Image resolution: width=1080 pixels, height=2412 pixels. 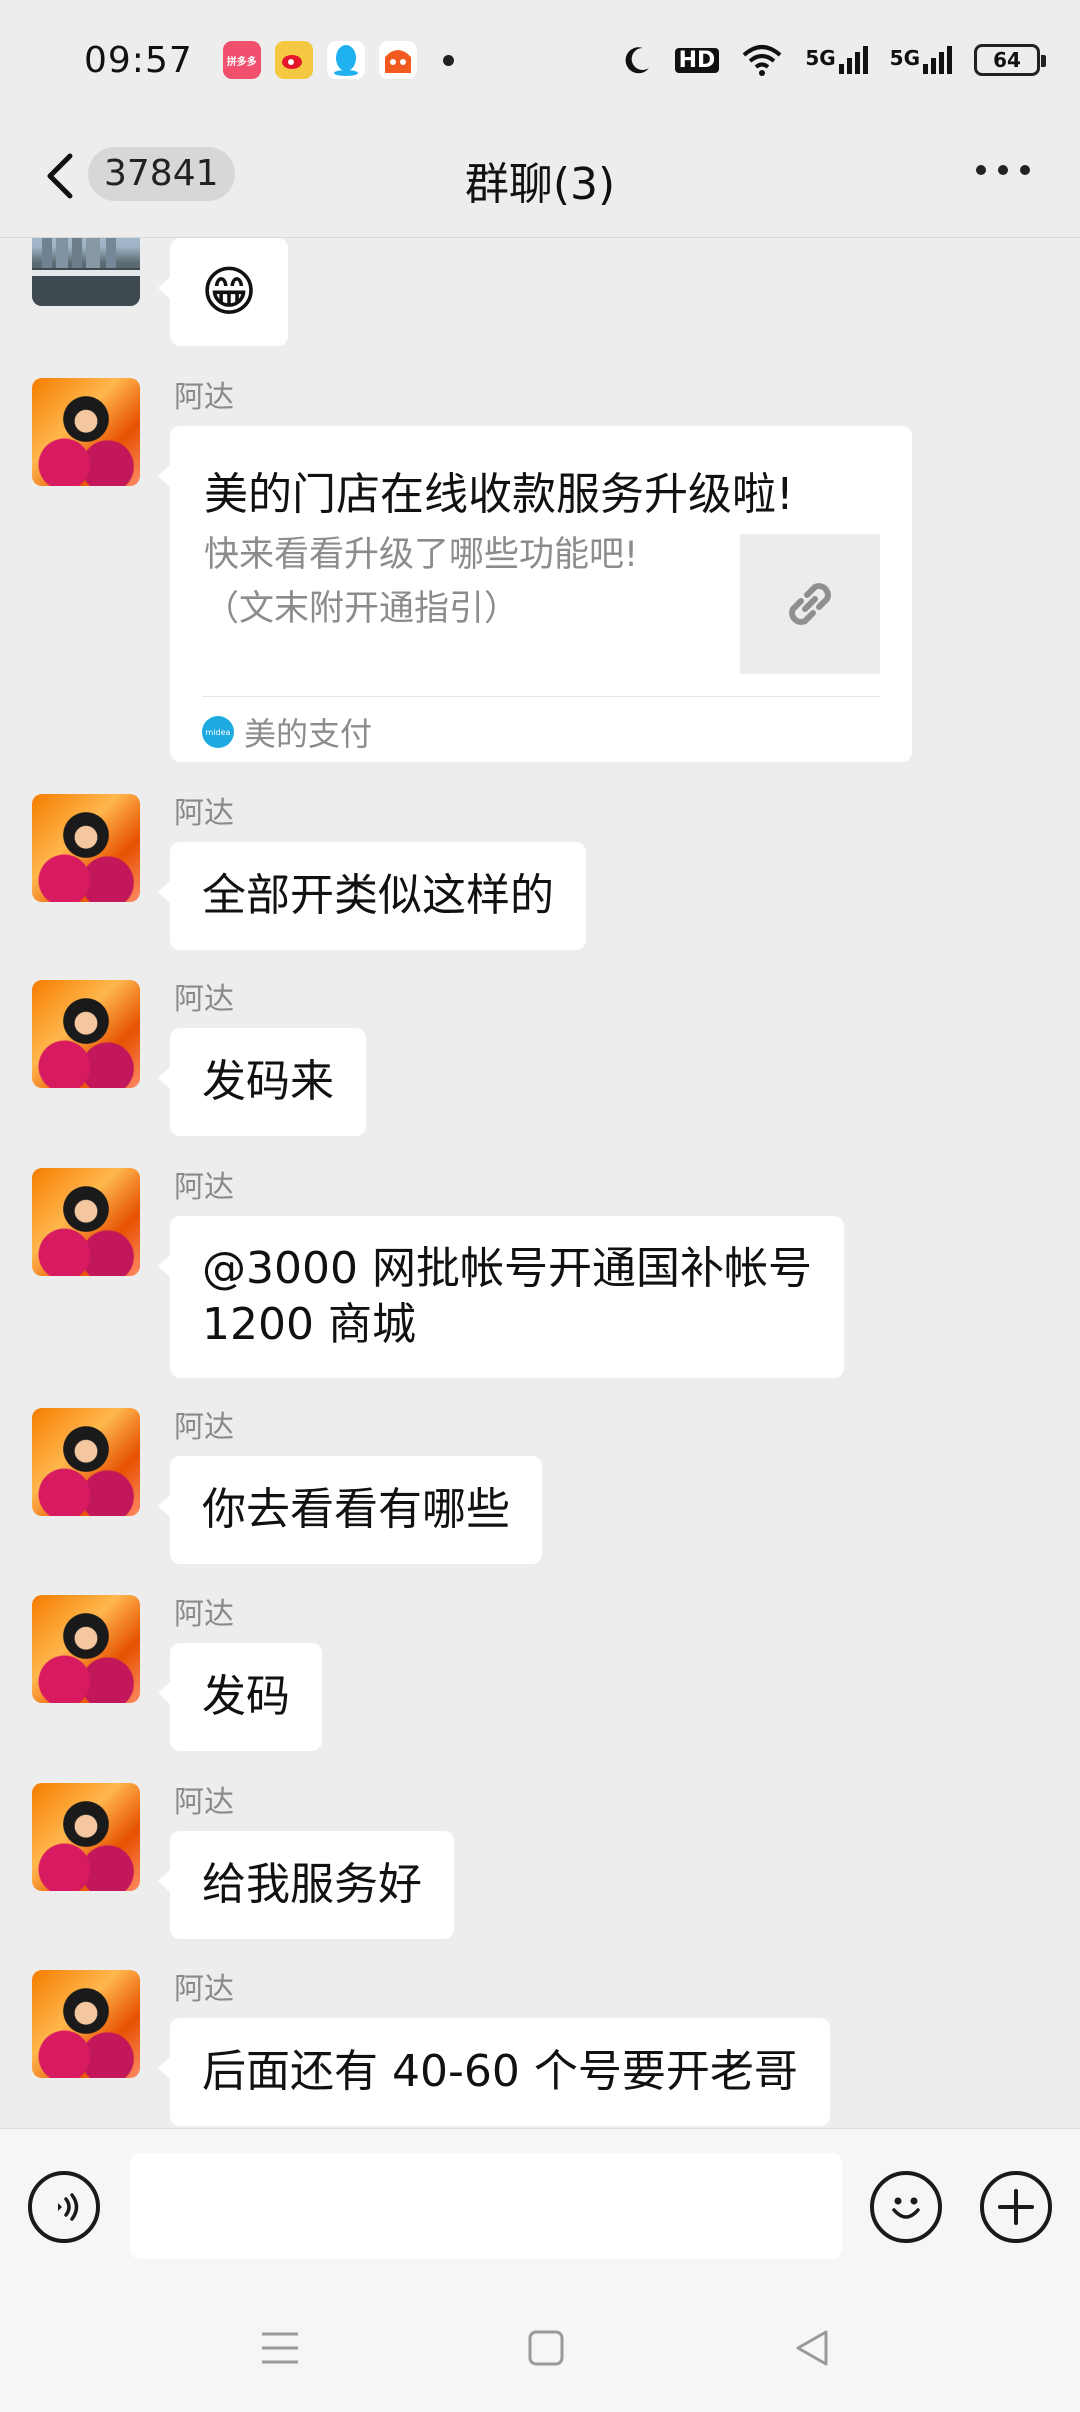 What do you see at coordinates (372, 896) in the screenshot?
I see `message-bubble: 全部开类似这样的` at bounding box center [372, 896].